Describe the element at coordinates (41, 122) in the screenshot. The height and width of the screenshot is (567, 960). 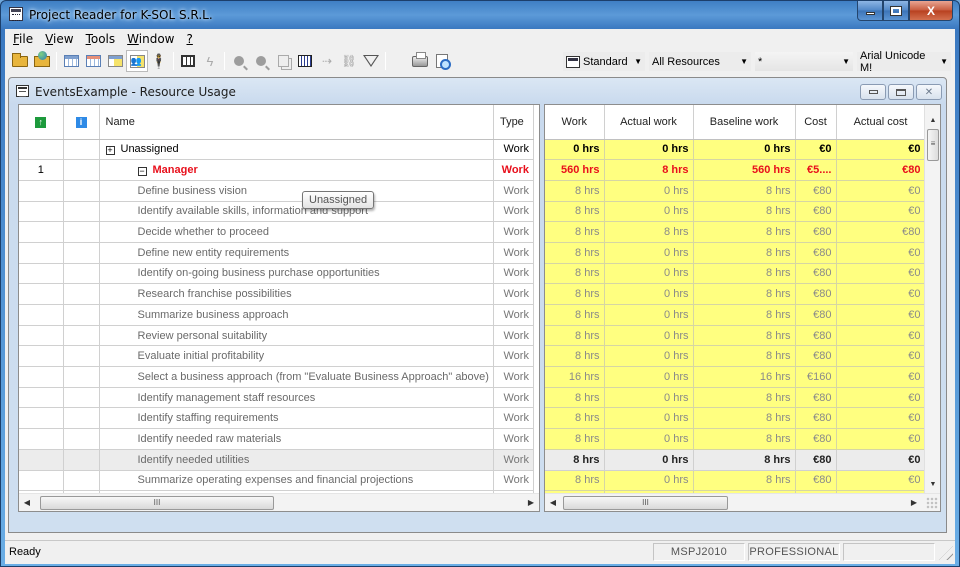
I see `indicator-add-column-header: ↑` at that location.